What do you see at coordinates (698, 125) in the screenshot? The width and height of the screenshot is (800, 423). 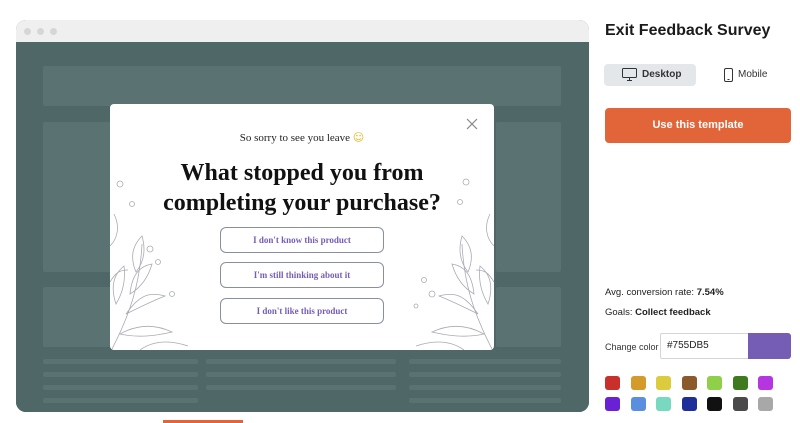 I see `use-template-button: Use this template` at bounding box center [698, 125].